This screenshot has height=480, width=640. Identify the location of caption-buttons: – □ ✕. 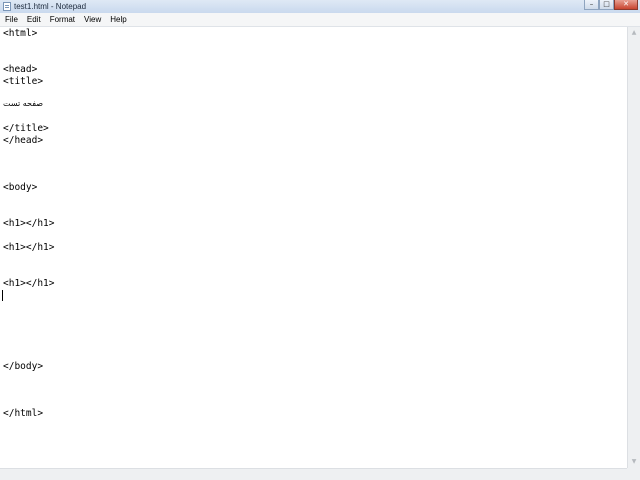
(611, 5).